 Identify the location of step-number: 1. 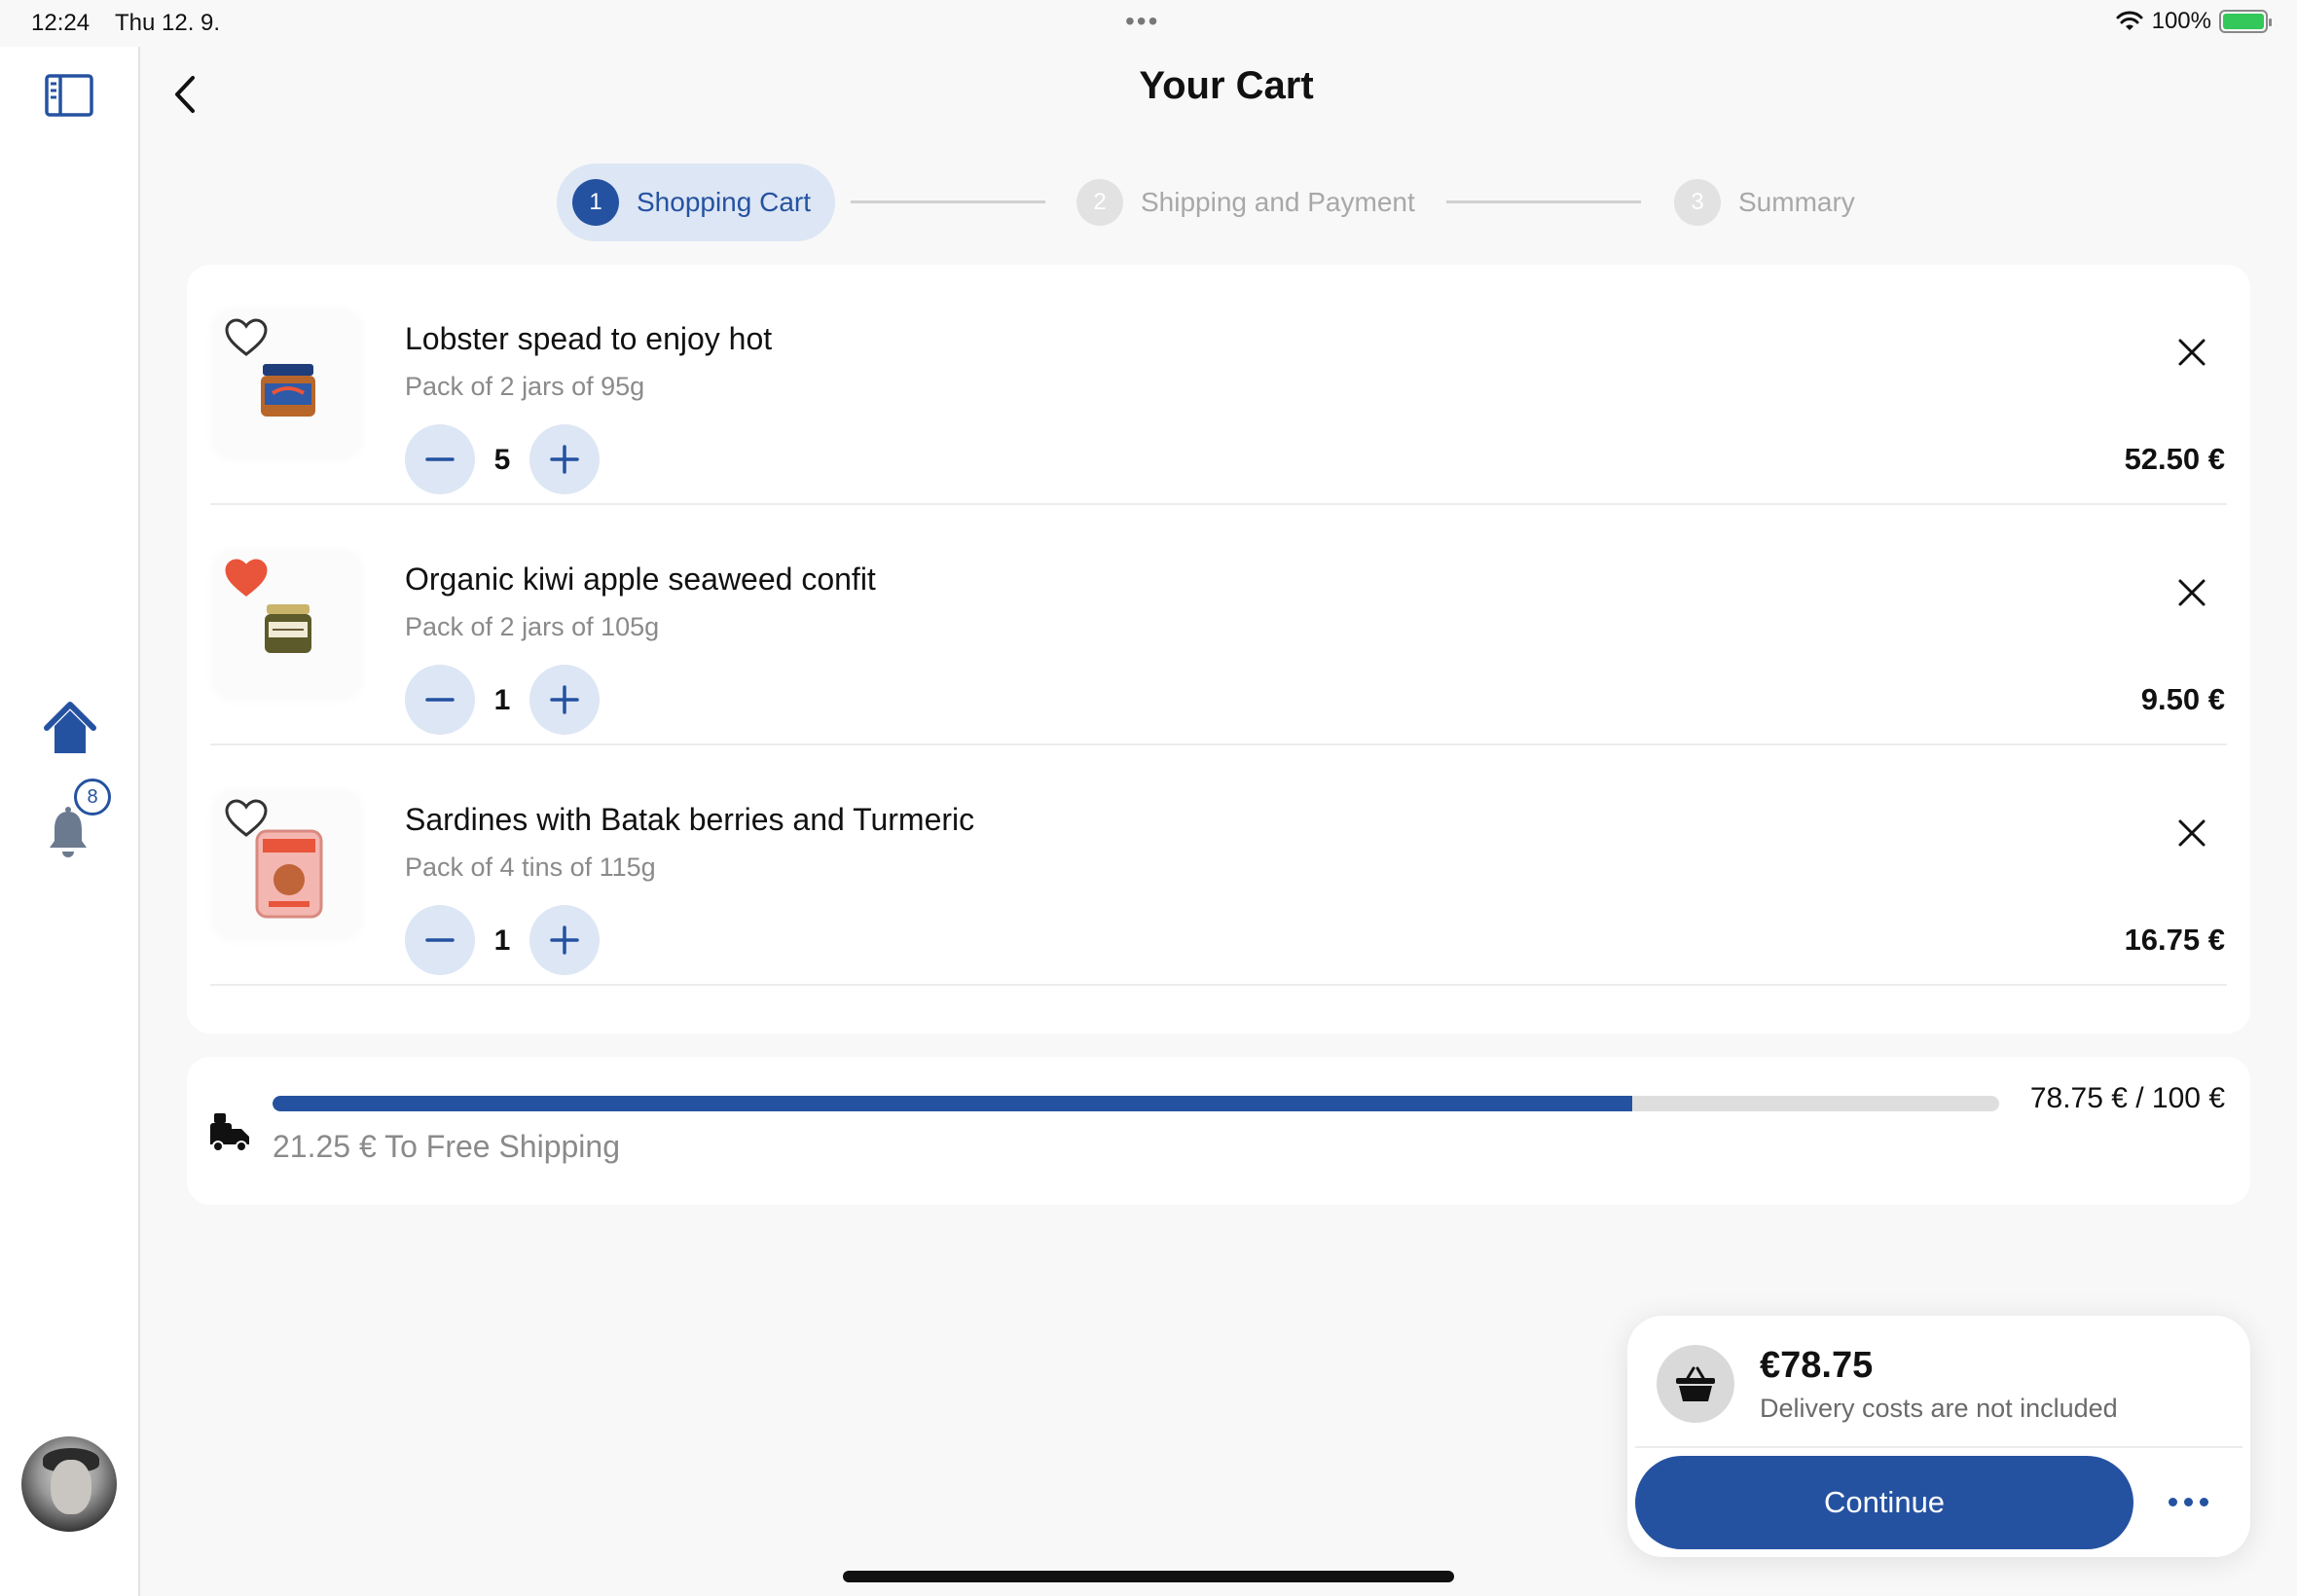
(595, 202).